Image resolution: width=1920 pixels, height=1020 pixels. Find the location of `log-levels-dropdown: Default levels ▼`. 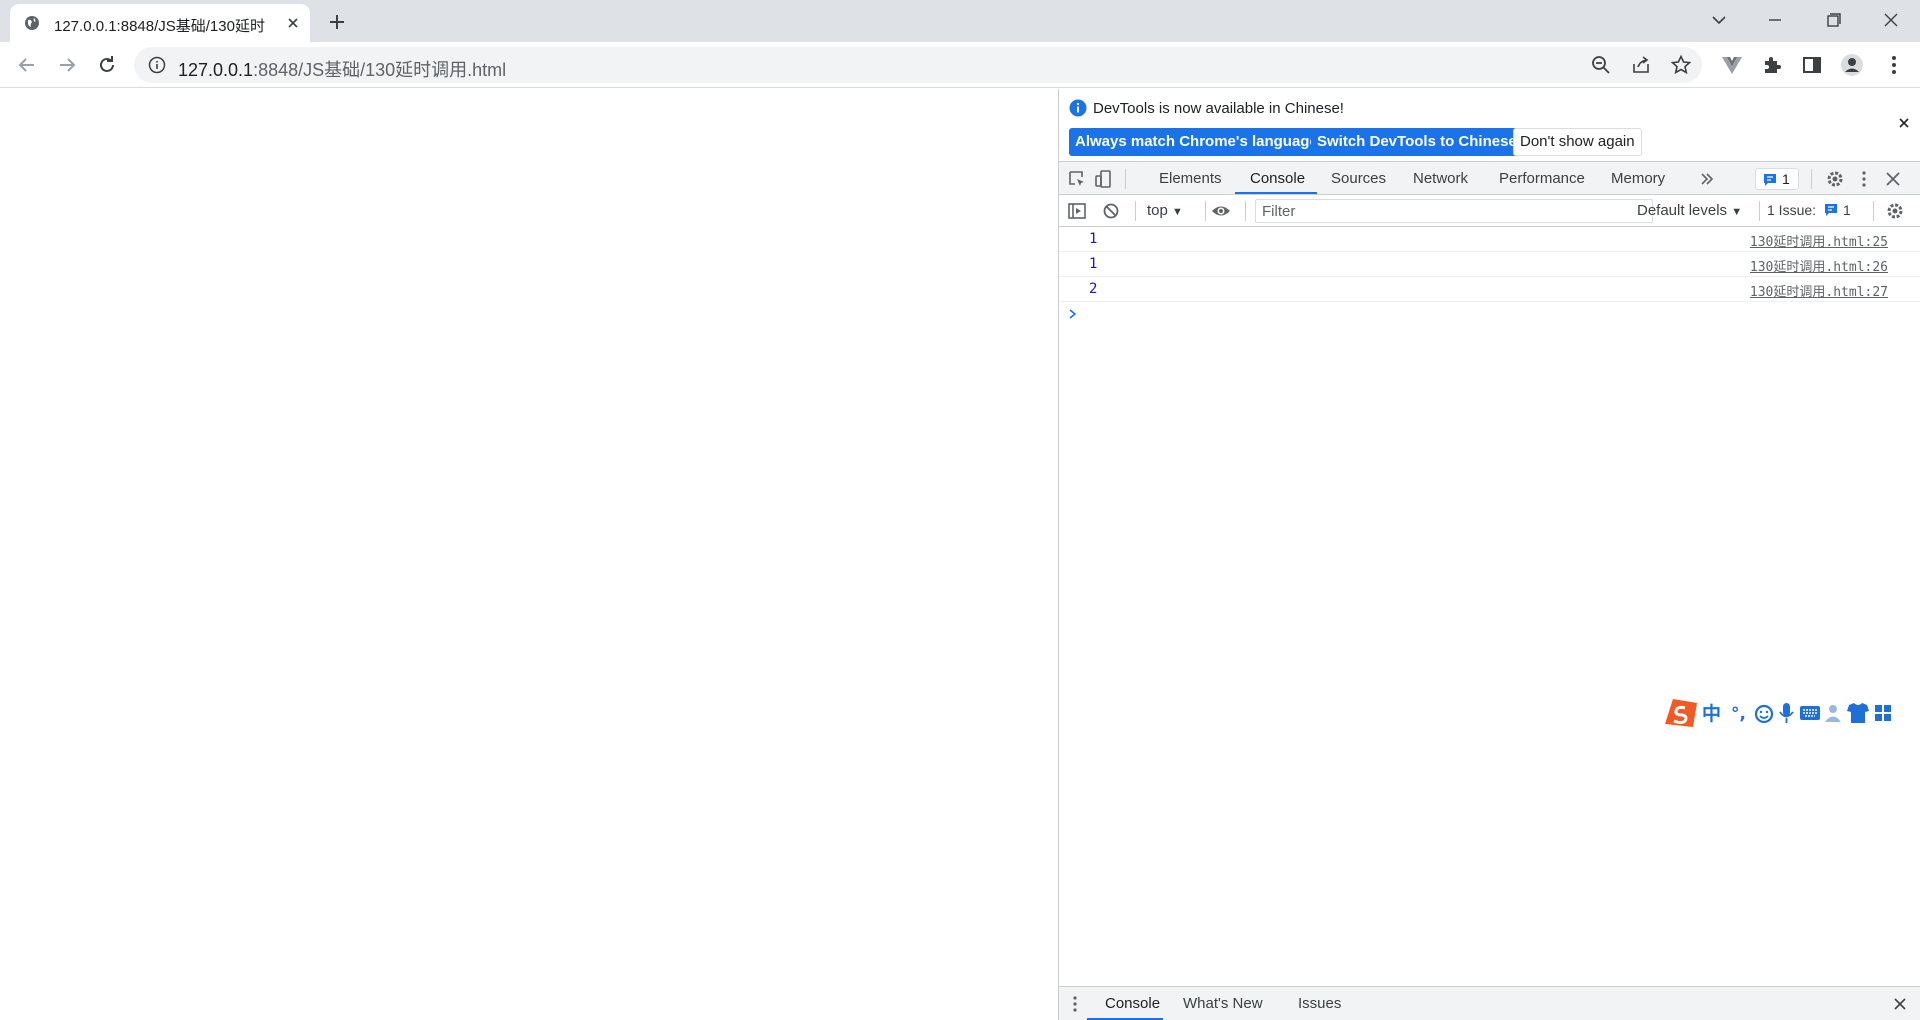

log-levels-dropdown: Default levels ▼ is located at coordinates (1689, 210).